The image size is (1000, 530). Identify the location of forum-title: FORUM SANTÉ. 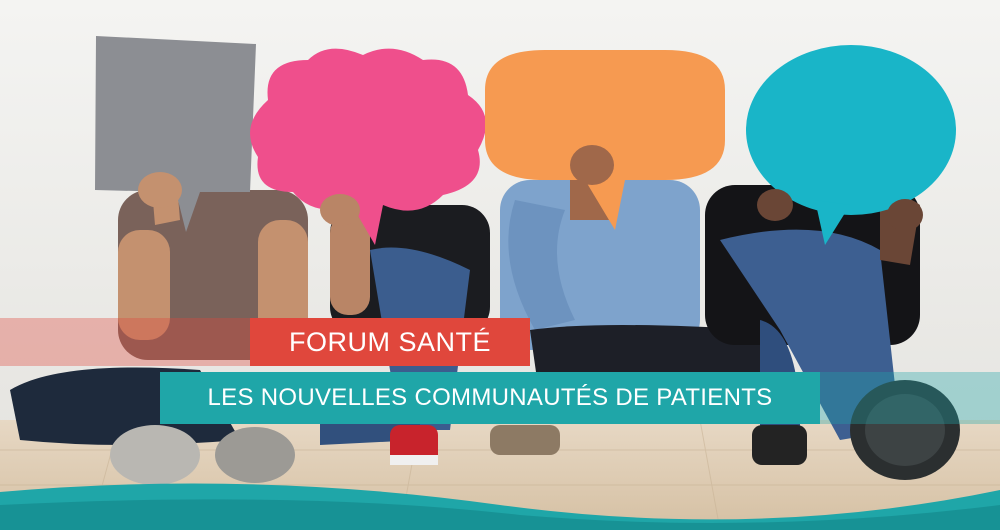
(389, 341).